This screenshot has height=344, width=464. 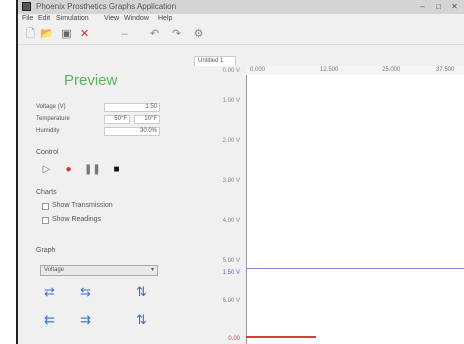 I want to click on column-label: 12.500, so click(x=329, y=70).